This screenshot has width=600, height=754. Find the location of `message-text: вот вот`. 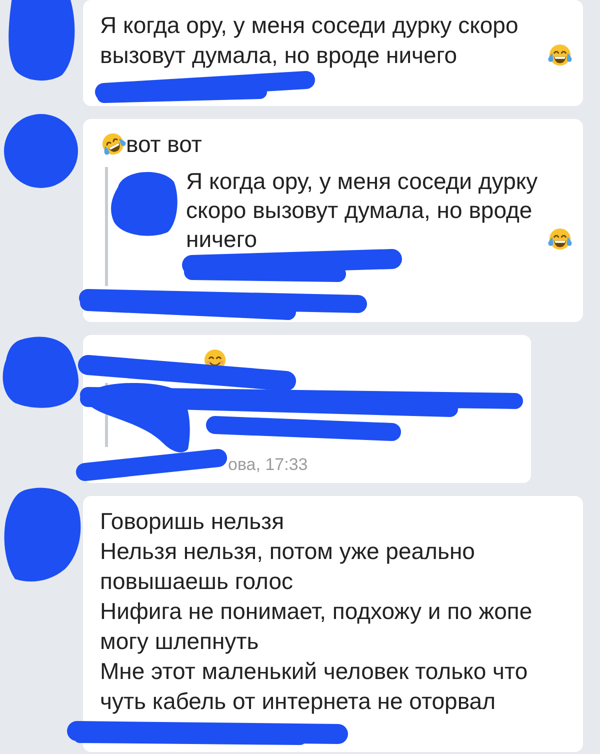

message-text: вот вот is located at coordinates (164, 144).